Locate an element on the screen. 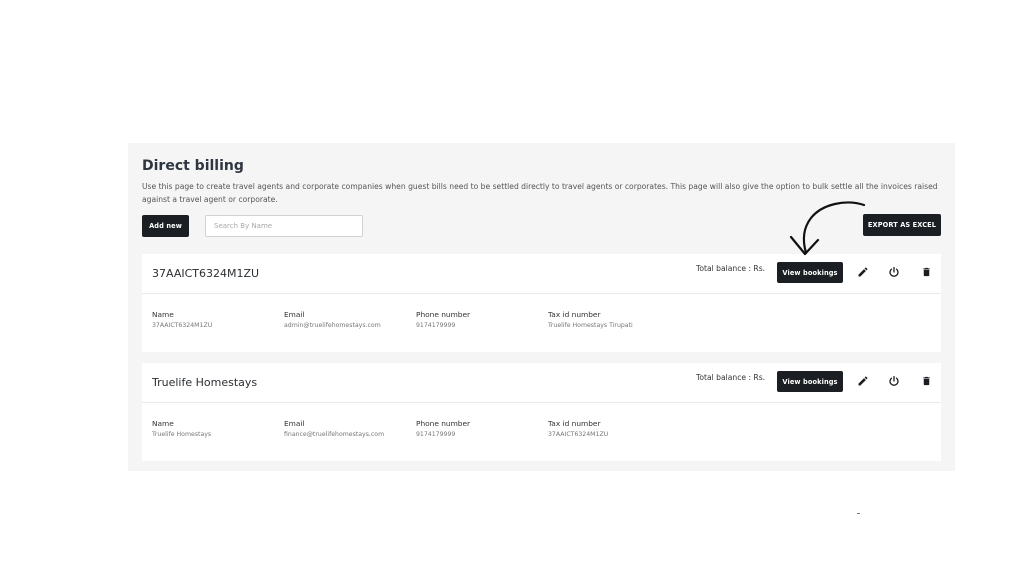 This screenshot has width=1024, height=576. export-excel-button: EXPORT AS EXCEL is located at coordinates (902, 225).